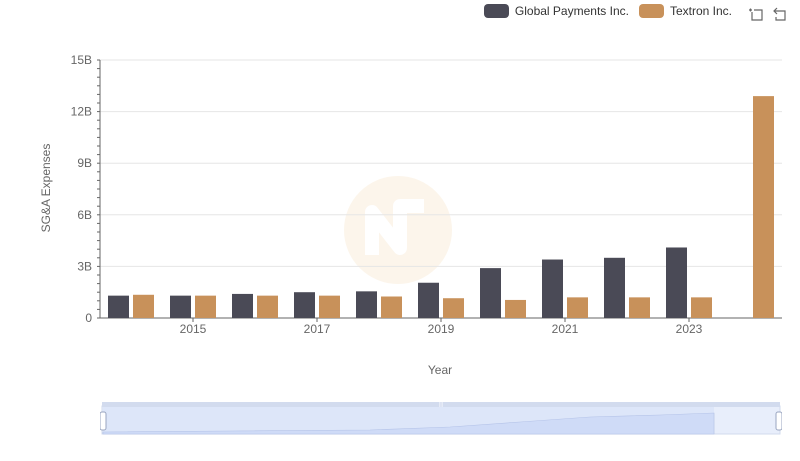  What do you see at coordinates (391, 307) in the screenshot?
I see `bar-textron-2018` at bounding box center [391, 307].